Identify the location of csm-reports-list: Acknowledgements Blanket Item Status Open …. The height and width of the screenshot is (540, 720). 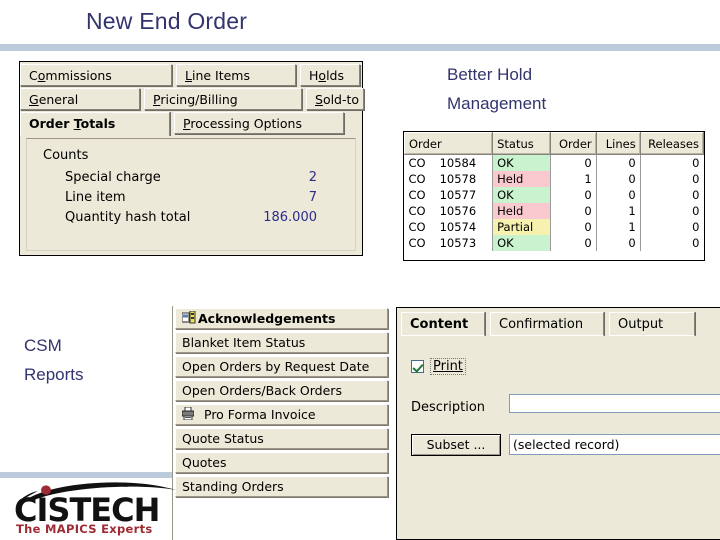
(281, 423).